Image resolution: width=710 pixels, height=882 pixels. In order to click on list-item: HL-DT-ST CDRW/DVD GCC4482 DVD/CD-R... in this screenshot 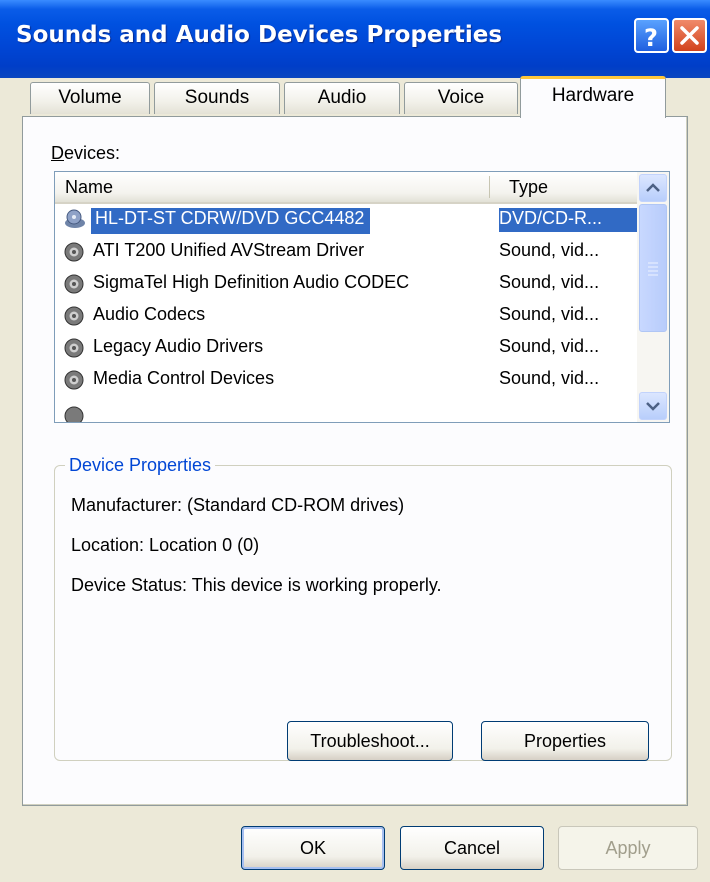, I will do `click(350, 219)`.